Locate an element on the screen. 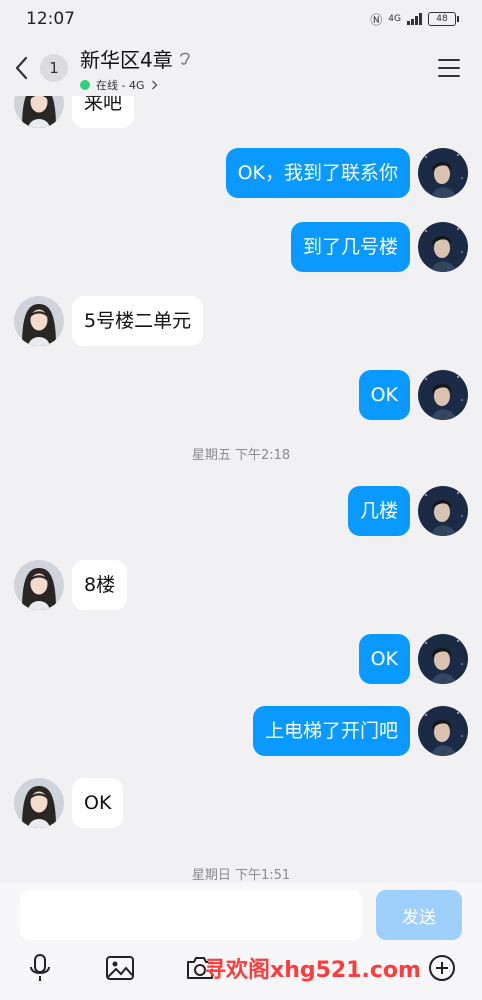 This screenshot has width=482, height=1000. message-bubble: 5号楼二单元 is located at coordinates (138, 321).